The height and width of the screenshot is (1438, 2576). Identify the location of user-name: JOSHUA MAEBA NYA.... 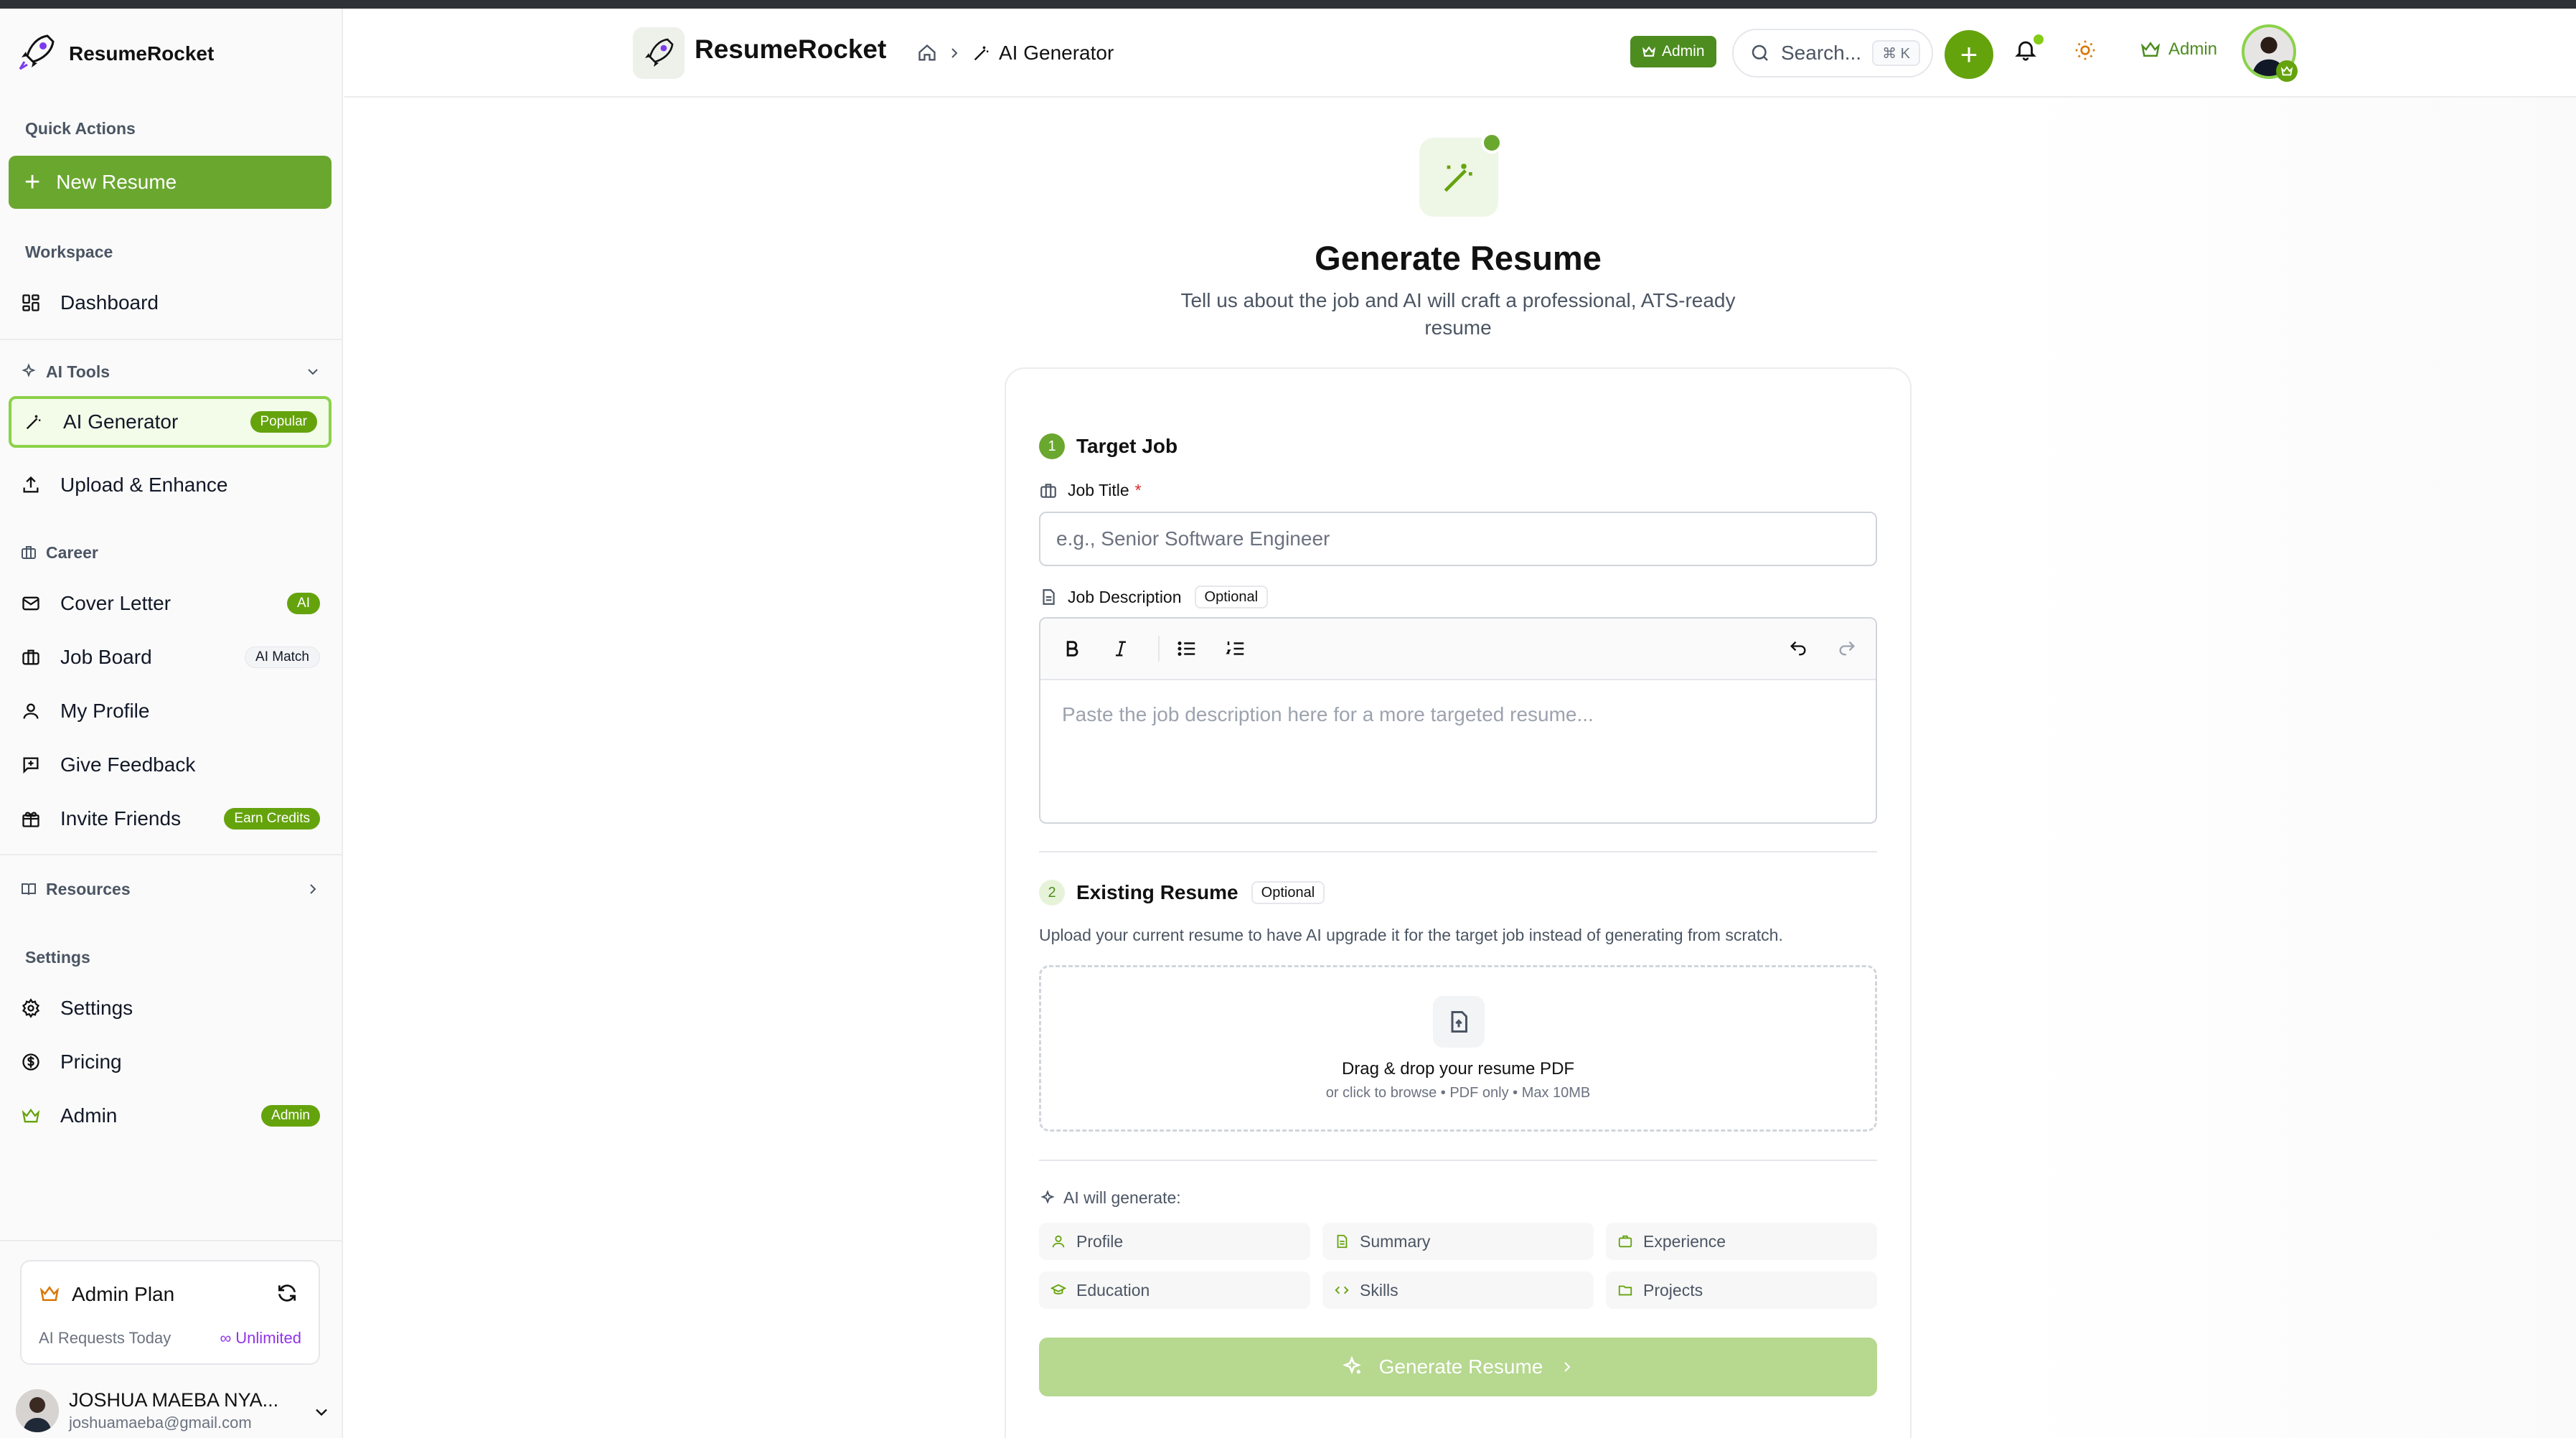
(174, 1400).